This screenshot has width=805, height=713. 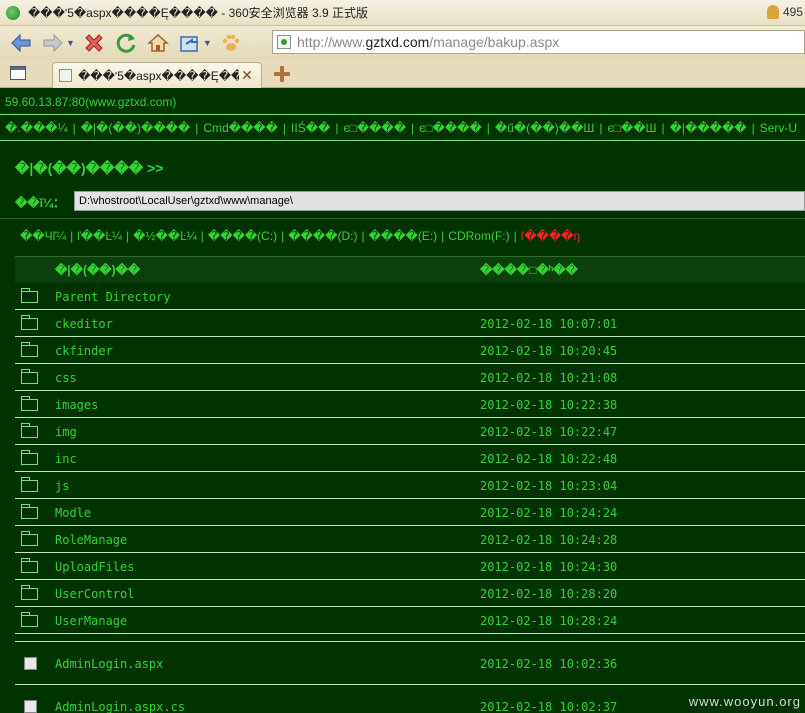 I want to click on folder-name: img, so click(x=66, y=432).